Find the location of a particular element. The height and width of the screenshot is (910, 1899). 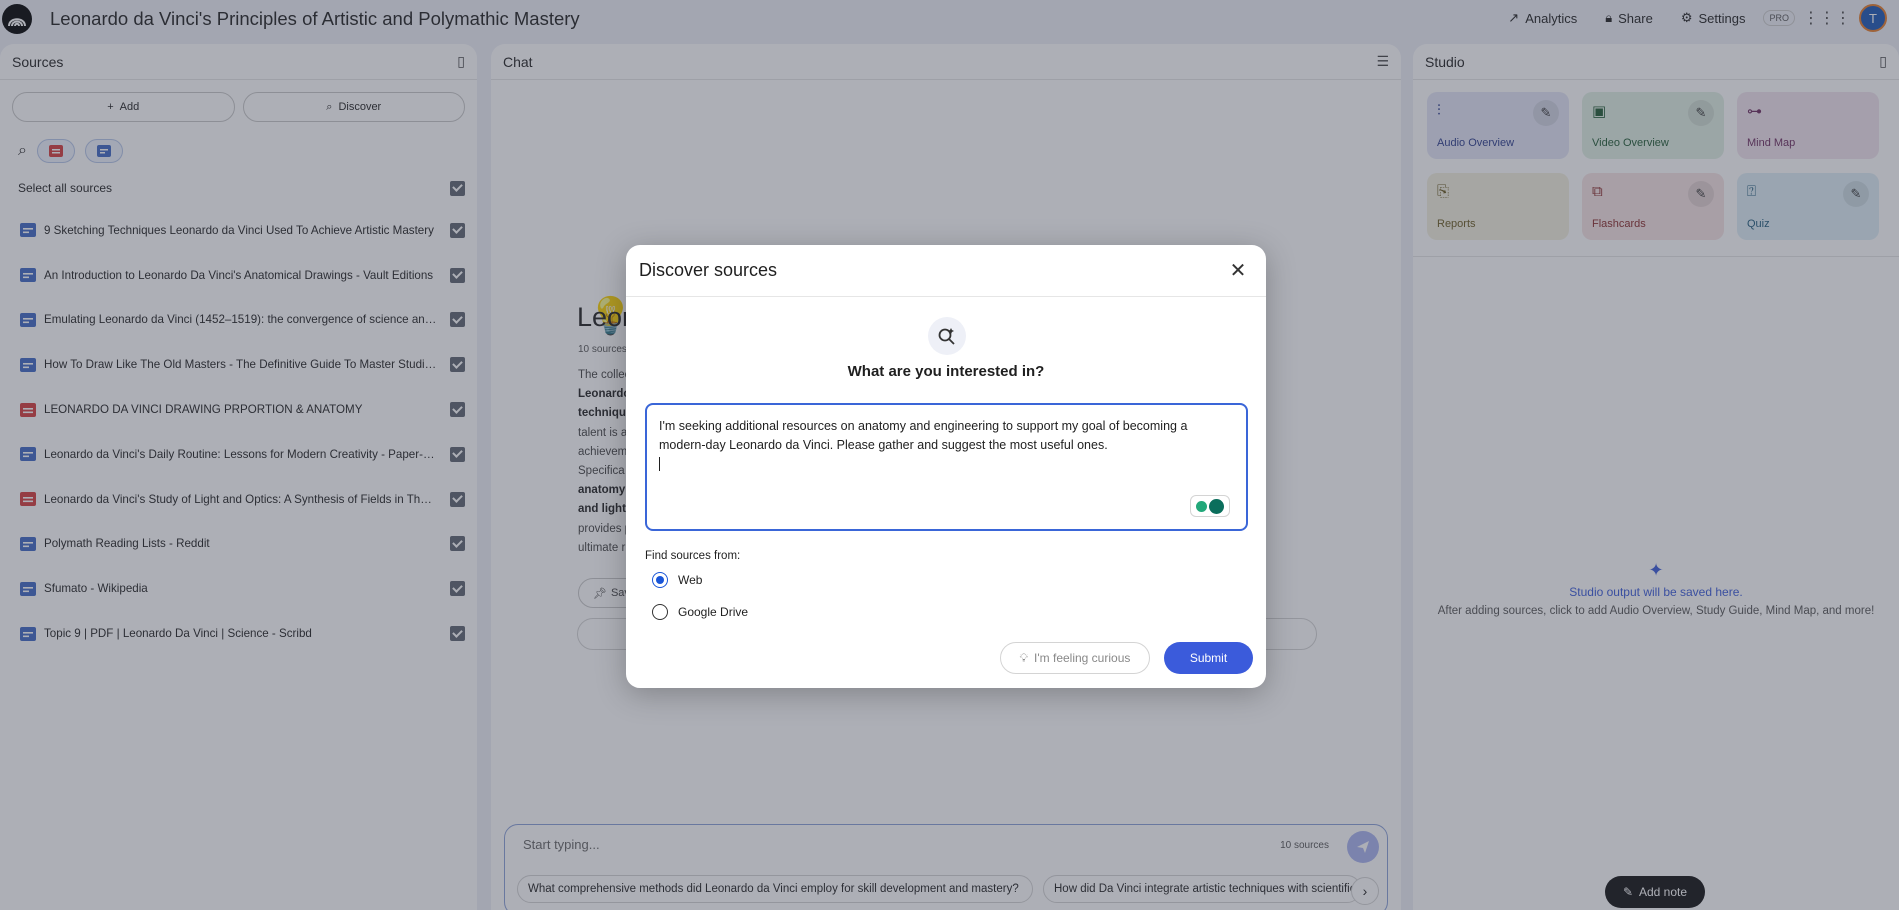

discover-icon is located at coordinates (947, 336).